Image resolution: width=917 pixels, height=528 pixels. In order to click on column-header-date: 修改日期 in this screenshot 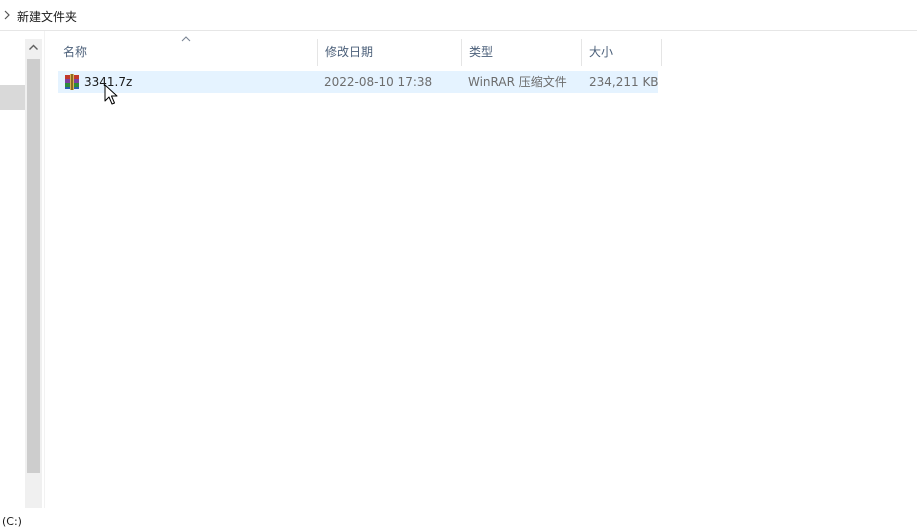, I will do `click(390, 52)`.